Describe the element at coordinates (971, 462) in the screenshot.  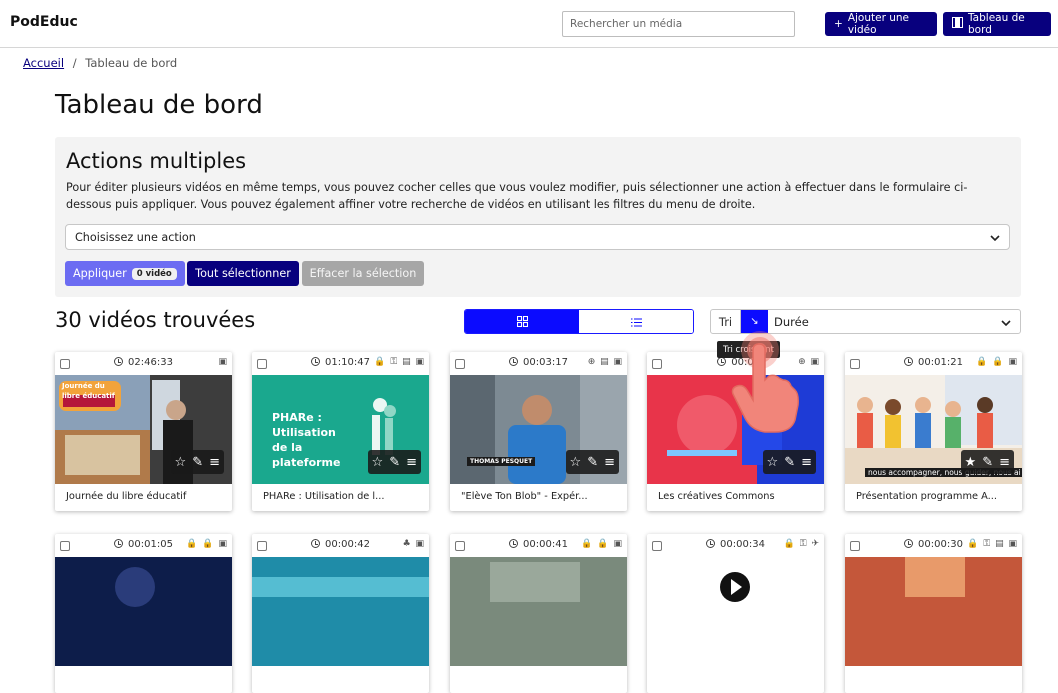
I see `favorite-star-icon: ★` at that location.